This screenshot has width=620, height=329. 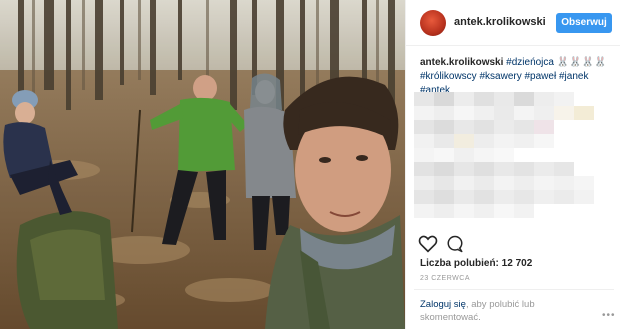 I want to click on more-options-icon: •••, so click(x=609, y=315).